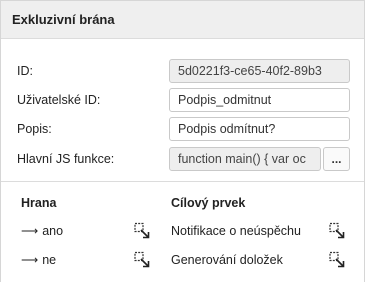 Image resolution: width=367 pixels, height=282 pixels. Describe the element at coordinates (227, 260) in the screenshot. I see `target-label: Generování doložek` at that location.